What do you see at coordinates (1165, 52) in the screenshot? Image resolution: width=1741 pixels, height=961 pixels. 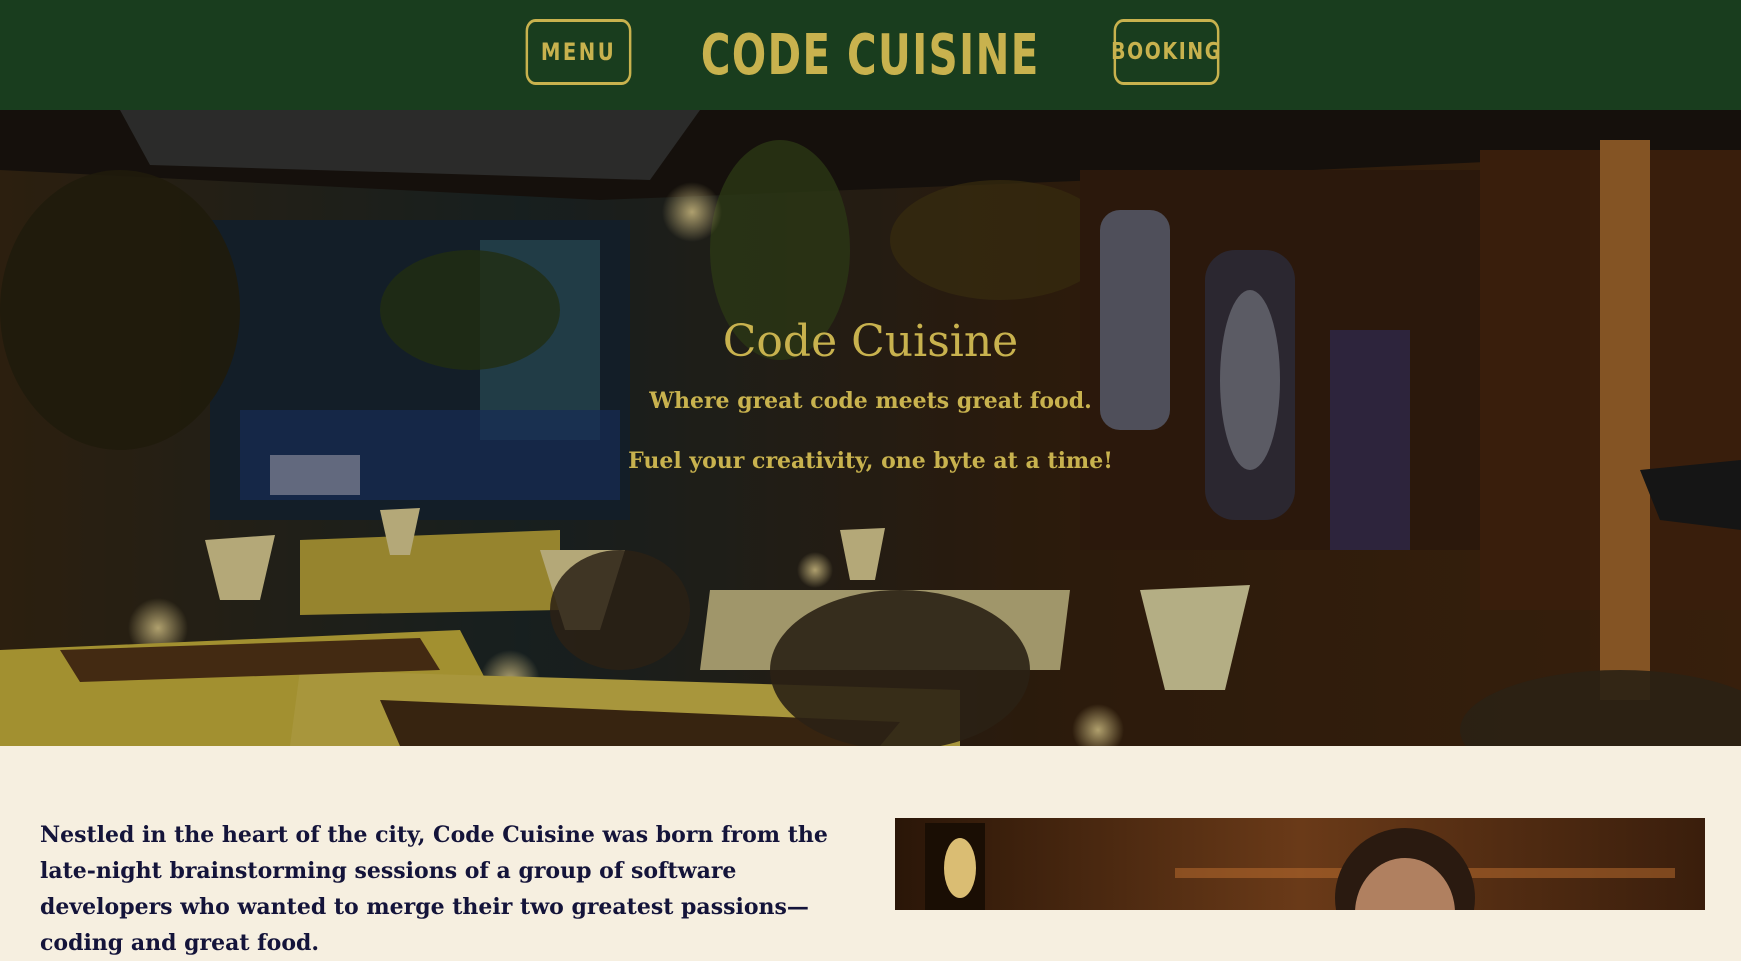 I see `booking-button: BOOKING` at bounding box center [1165, 52].